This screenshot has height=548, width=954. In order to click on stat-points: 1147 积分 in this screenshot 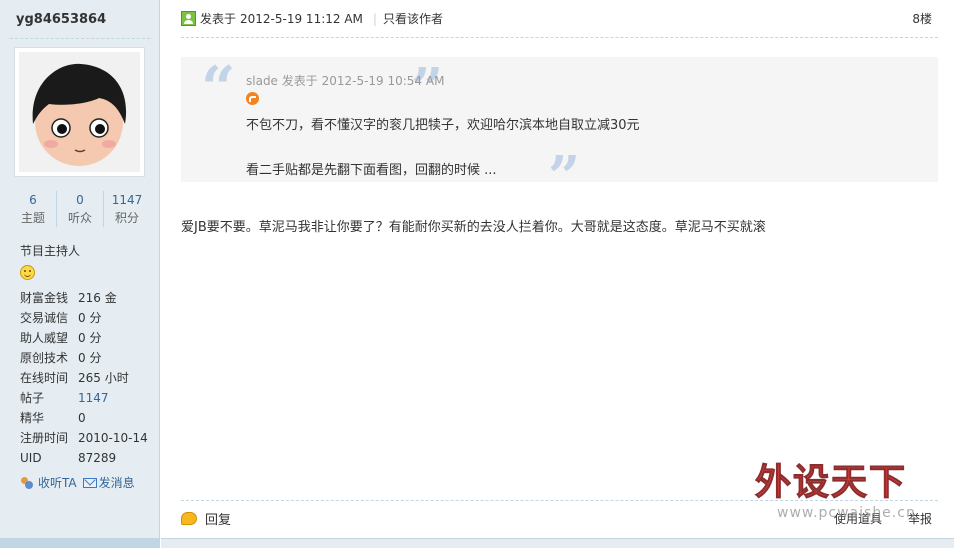, I will do `click(127, 209)`.